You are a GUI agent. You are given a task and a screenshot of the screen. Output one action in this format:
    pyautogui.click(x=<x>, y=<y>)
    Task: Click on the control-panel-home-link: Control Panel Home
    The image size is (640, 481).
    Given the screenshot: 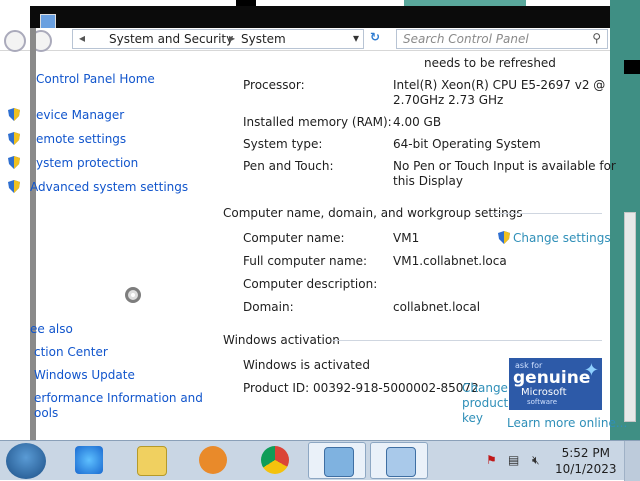 What is the action you would take?
    pyautogui.click(x=95, y=79)
    